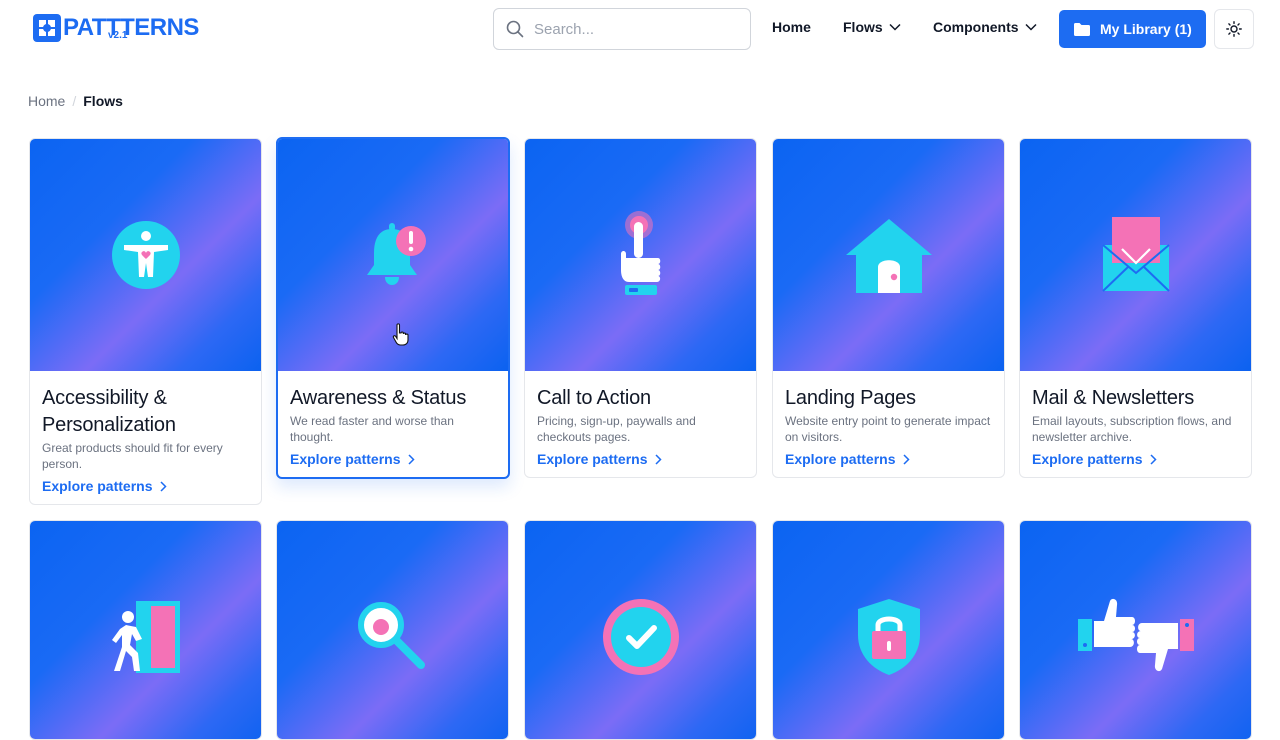  What do you see at coordinates (391, 635) in the screenshot?
I see `magnifier-icon` at bounding box center [391, 635].